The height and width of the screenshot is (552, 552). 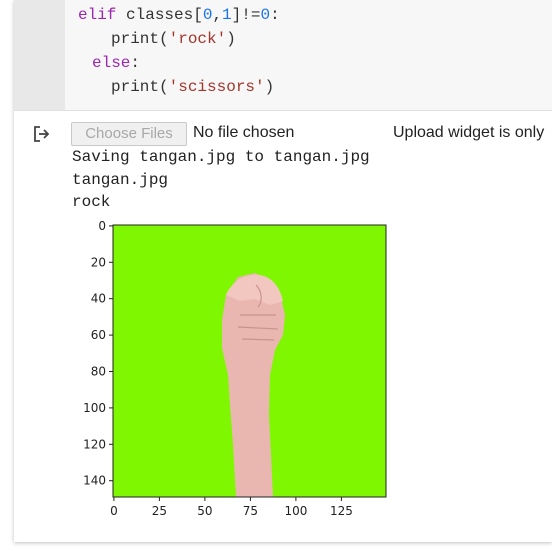 I want to click on x-tick-label: 75, so click(x=250, y=511).